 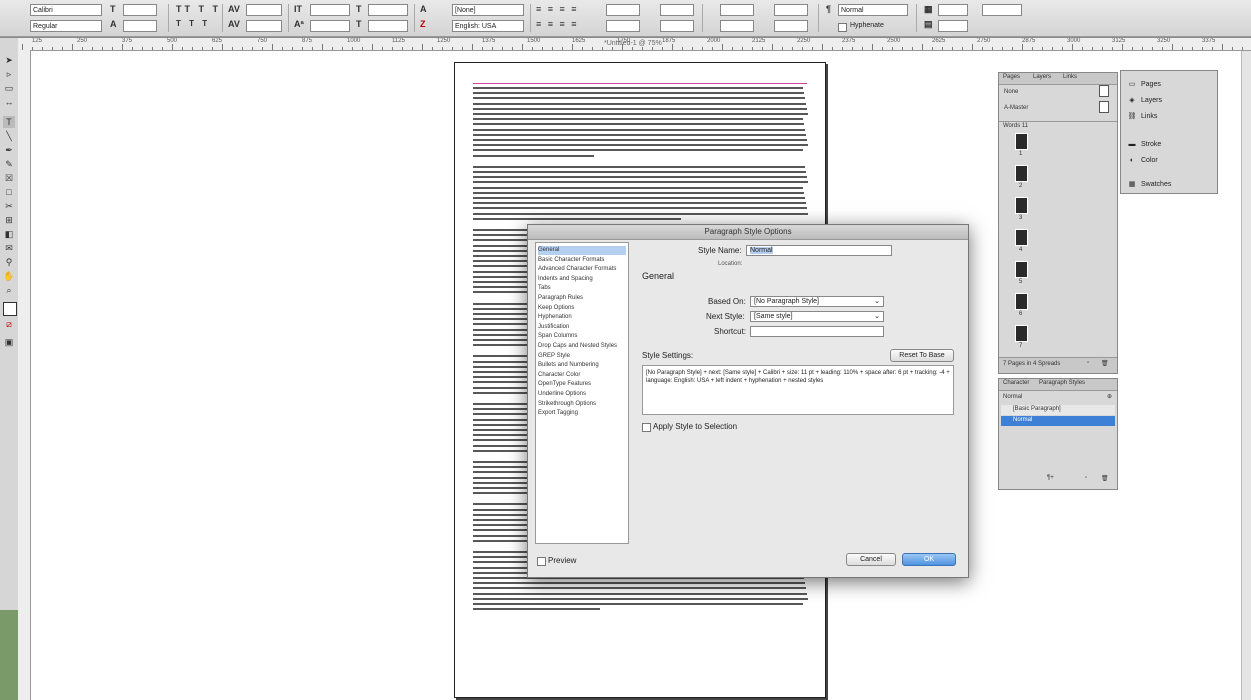 What do you see at coordinates (842, 27) in the screenshot?
I see `hyphenate-checkbox` at bounding box center [842, 27].